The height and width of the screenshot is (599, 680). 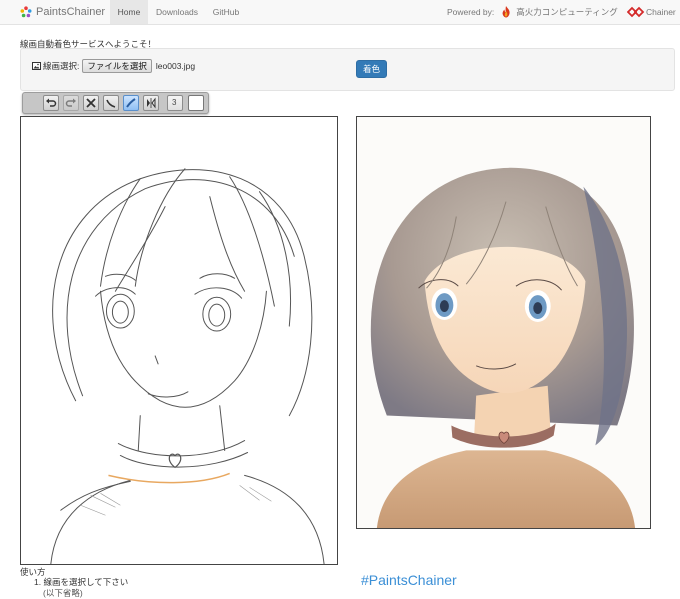 I want to click on brand-link: PaintsChainer, so click(x=62, y=12).